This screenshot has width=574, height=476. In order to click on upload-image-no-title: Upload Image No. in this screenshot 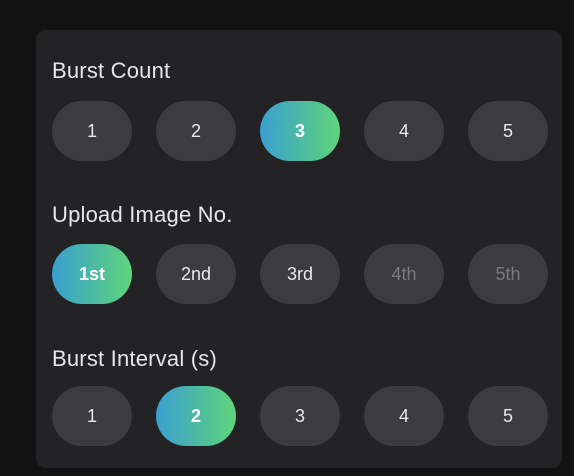, I will do `click(142, 214)`.